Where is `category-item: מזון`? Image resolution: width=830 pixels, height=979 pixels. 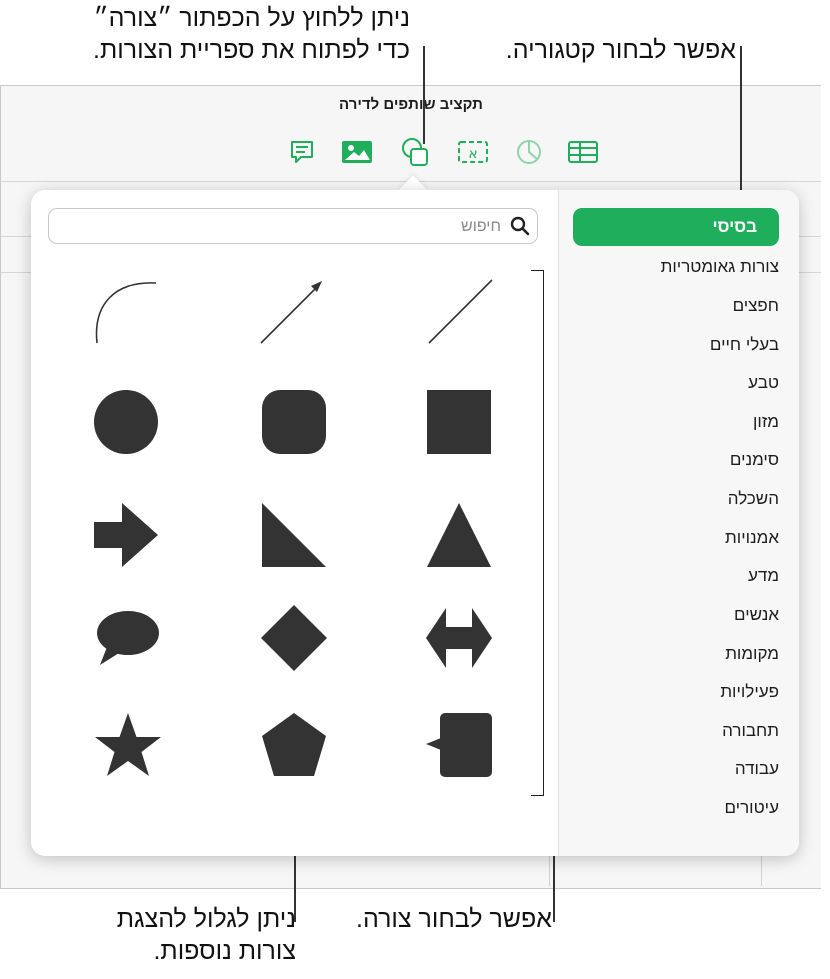 category-item: מזון is located at coordinates (766, 422).